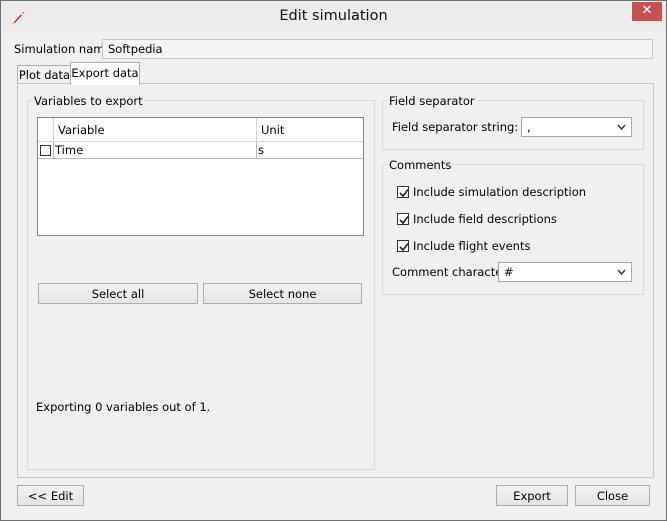 The width and height of the screenshot is (667, 521). Describe the element at coordinates (135, 49) in the screenshot. I see `simulation-name-value: Softpedia` at that location.